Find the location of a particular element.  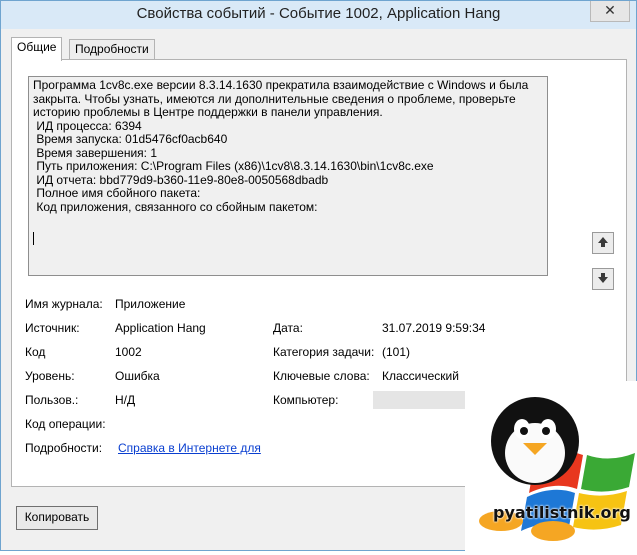

arrow-up-icon is located at coordinates (603, 242).